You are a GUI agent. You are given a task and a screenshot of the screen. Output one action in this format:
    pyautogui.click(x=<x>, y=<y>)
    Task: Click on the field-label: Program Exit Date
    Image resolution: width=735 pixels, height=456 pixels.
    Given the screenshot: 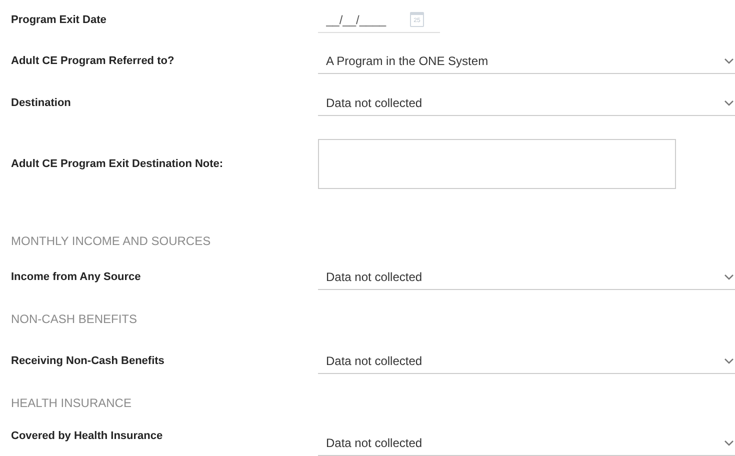 What is the action you would take?
    pyautogui.click(x=59, y=20)
    